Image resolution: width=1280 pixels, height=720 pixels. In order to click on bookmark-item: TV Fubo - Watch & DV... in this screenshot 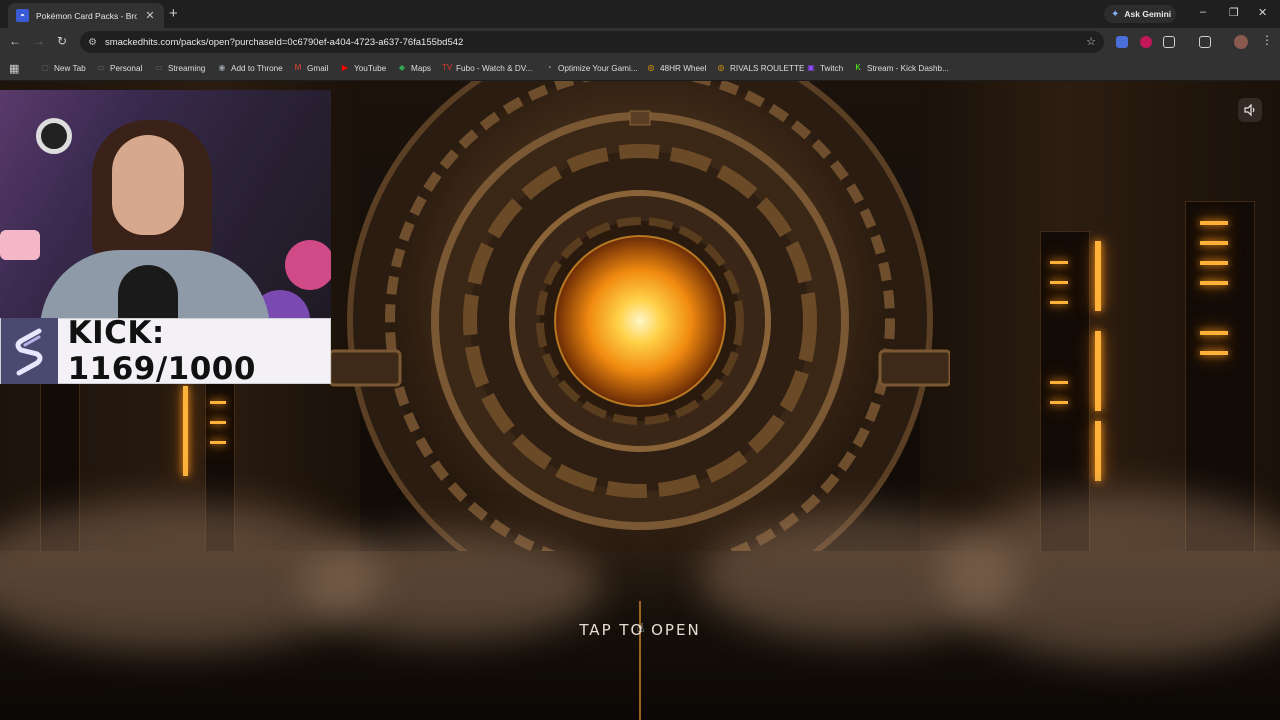, I will do `click(487, 68)`.